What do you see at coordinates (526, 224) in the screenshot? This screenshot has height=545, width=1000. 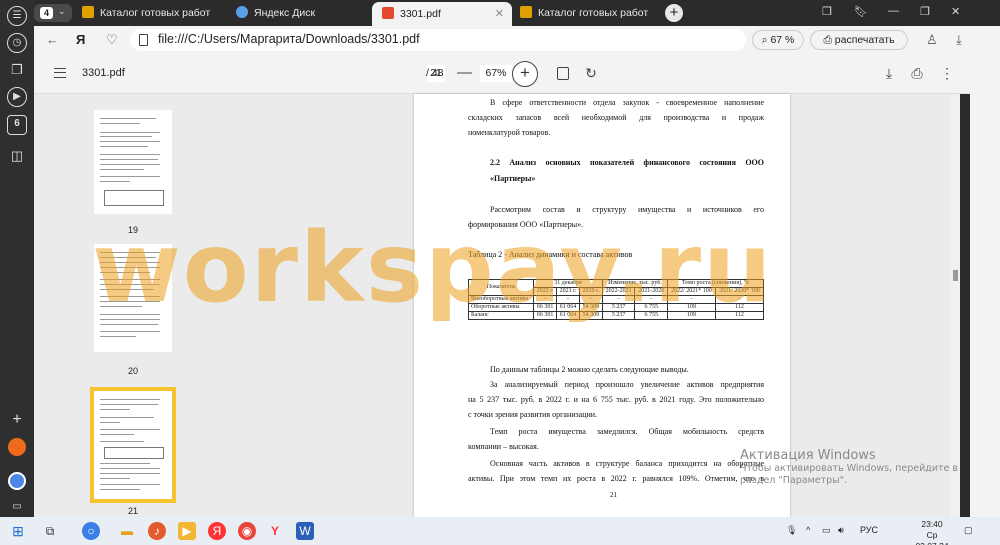 I see `paragraph-line: формирования ООО «Партнеры».` at bounding box center [526, 224].